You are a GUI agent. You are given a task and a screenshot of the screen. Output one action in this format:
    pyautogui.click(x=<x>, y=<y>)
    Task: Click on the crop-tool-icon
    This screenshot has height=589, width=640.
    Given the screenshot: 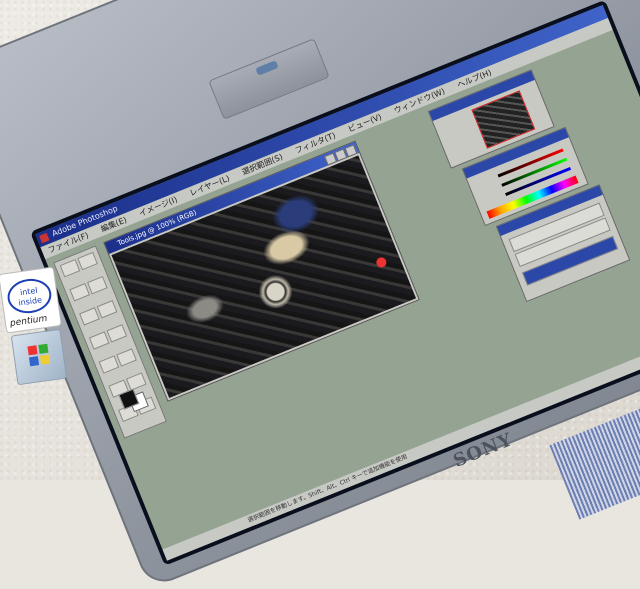 What is the action you would take?
    pyautogui.click(x=89, y=316)
    